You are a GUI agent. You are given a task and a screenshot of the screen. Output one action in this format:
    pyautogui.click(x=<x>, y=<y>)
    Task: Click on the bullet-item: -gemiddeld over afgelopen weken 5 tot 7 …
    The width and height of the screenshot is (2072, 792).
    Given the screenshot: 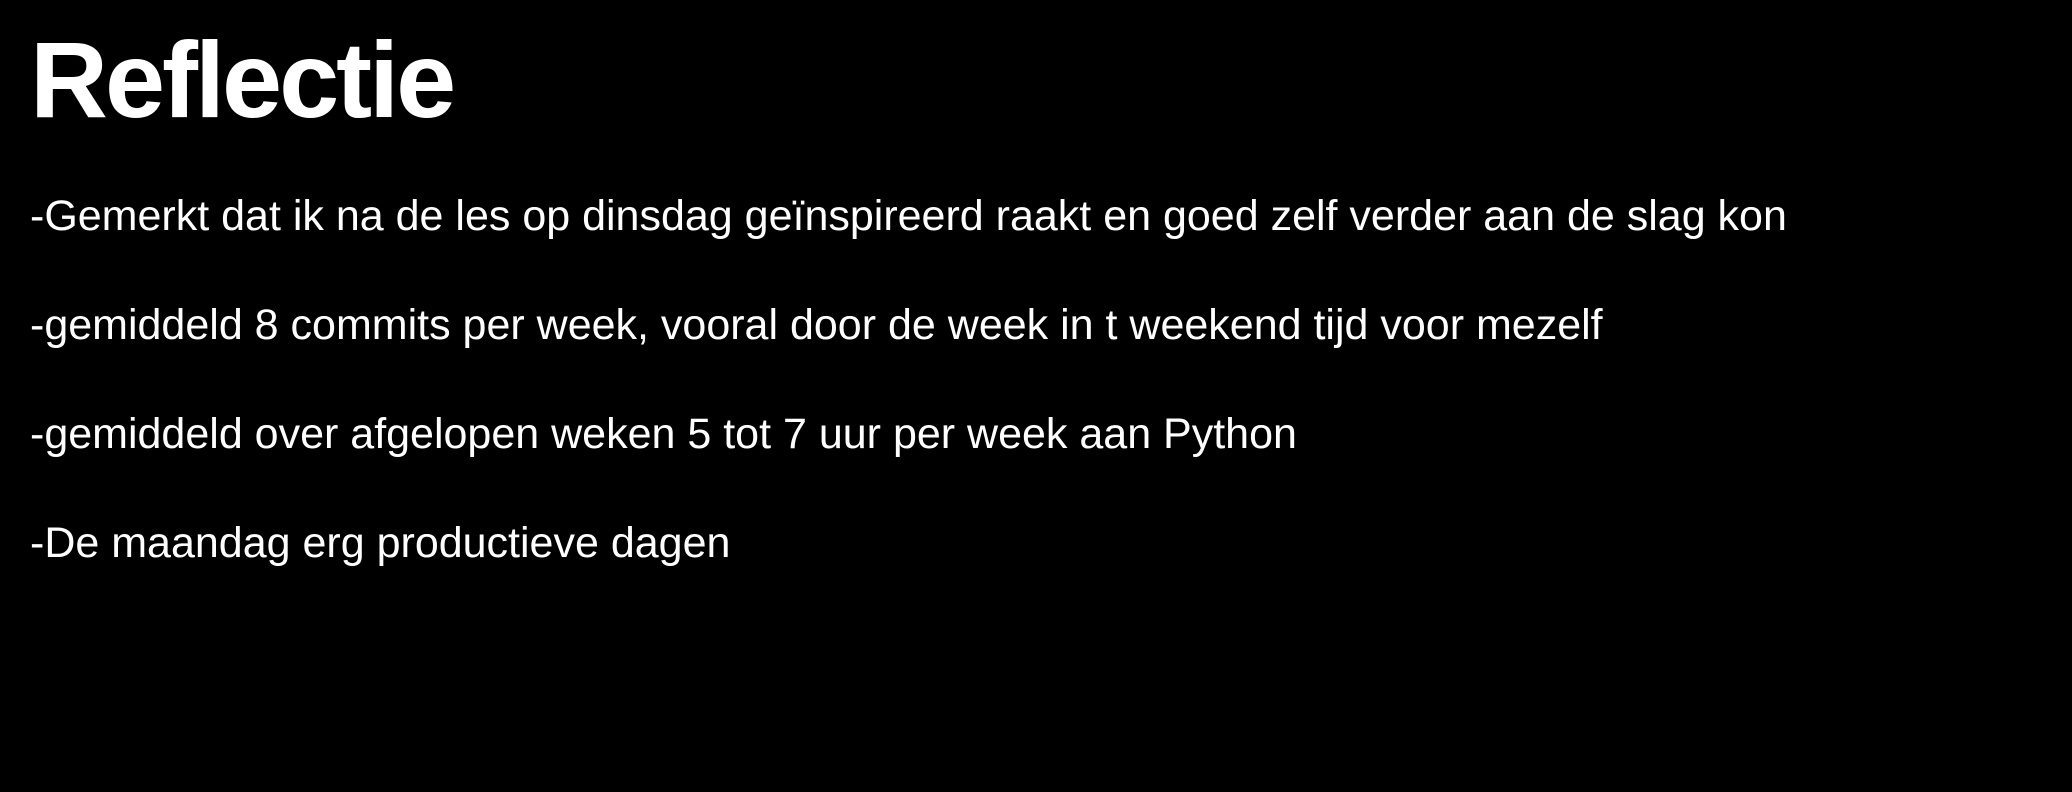 What is the action you would take?
    pyautogui.click(x=663, y=434)
    